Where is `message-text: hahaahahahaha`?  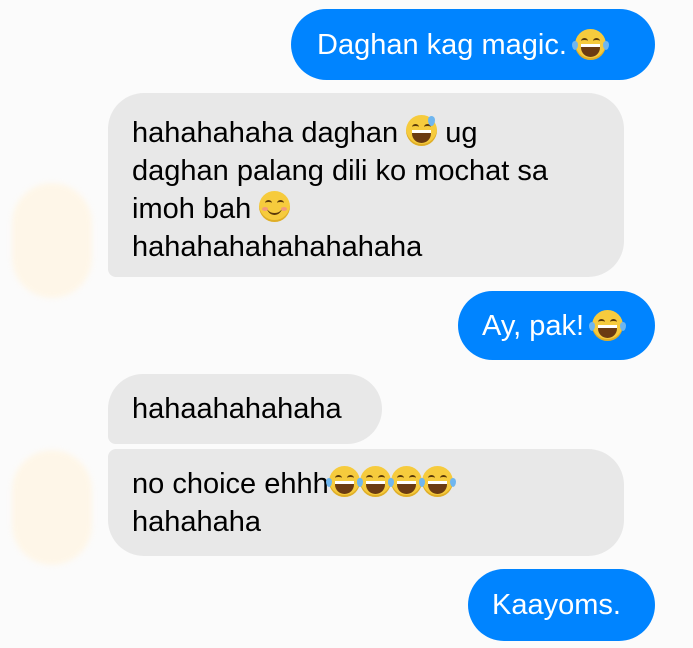
message-text: hahaahahahaha is located at coordinates (237, 409).